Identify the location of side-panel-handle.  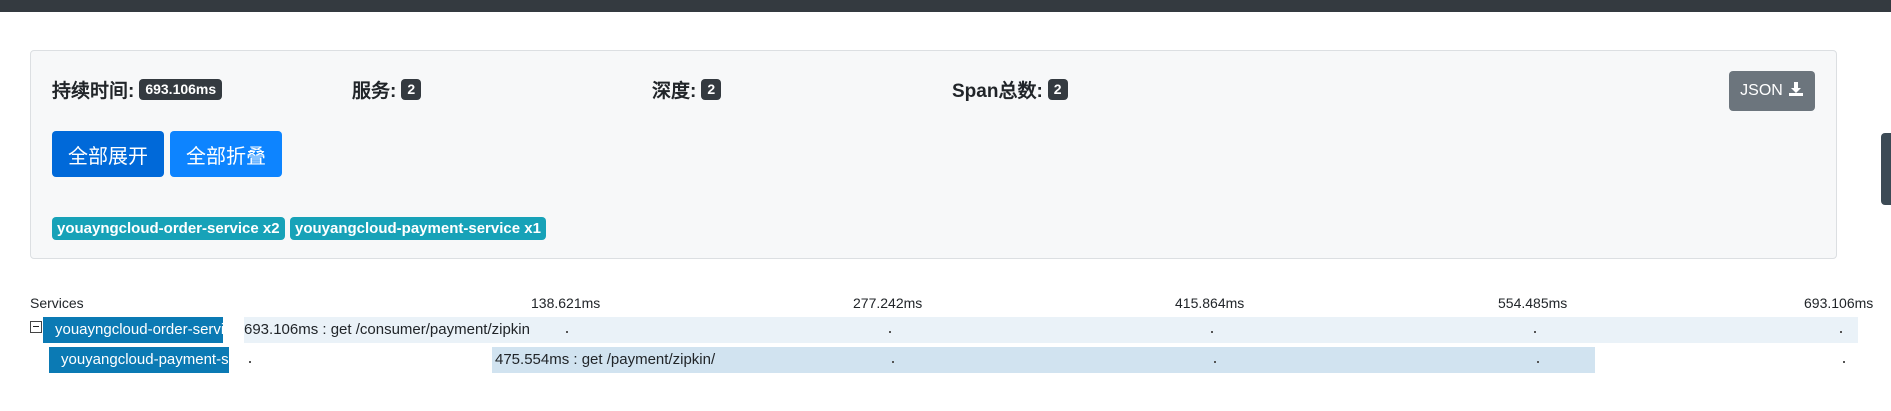
(1886, 169).